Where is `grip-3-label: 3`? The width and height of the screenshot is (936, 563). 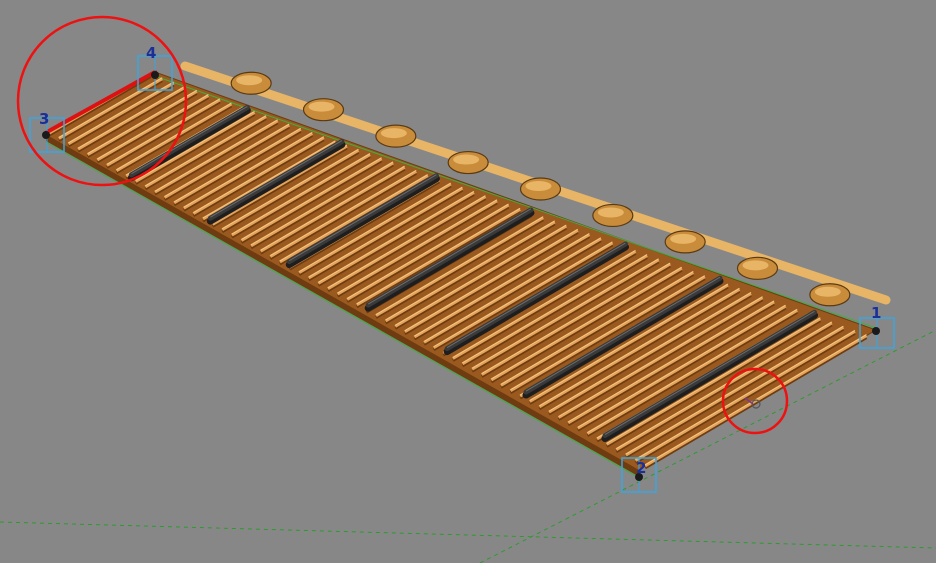
grip-3-label: 3 is located at coordinates (44, 119).